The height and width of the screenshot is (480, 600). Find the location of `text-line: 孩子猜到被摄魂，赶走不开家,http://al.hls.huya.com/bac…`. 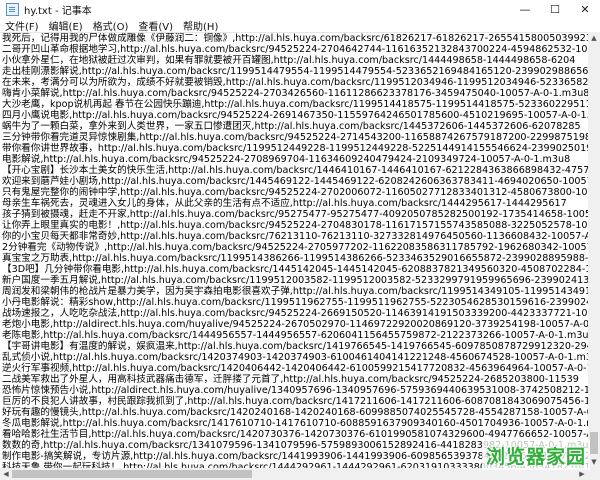

text-line: 孩子猜到被摄魂，赶走不开家,http://al.hls.huya.com/bac… is located at coordinates (294, 214).